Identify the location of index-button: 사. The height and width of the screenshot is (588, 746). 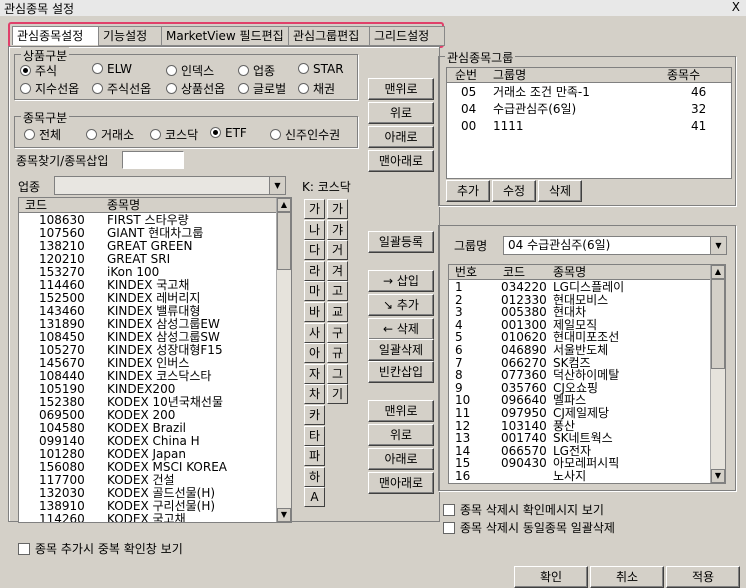
(314, 332).